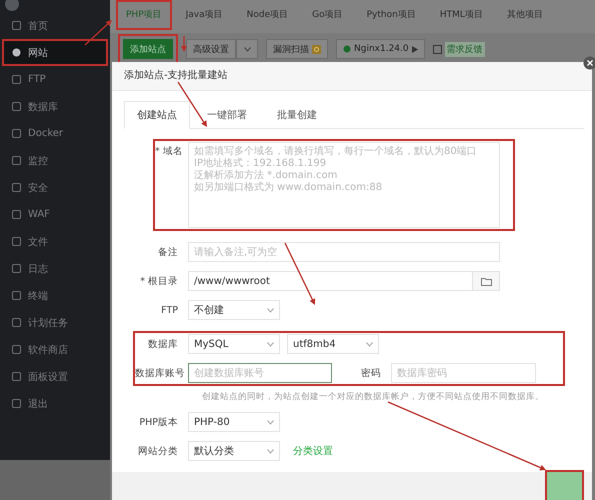 This screenshot has width=595, height=500. What do you see at coordinates (344, 185) in the screenshot?
I see `domain-field: 如需填写多个域名，请换行填写，每行一个域名，默认为80端口 IP地址格式：192.168.1.199 泛解析添加方法 *.domain.com 如另加端口格式为 www.domain.com:88` at bounding box center [344, 185].